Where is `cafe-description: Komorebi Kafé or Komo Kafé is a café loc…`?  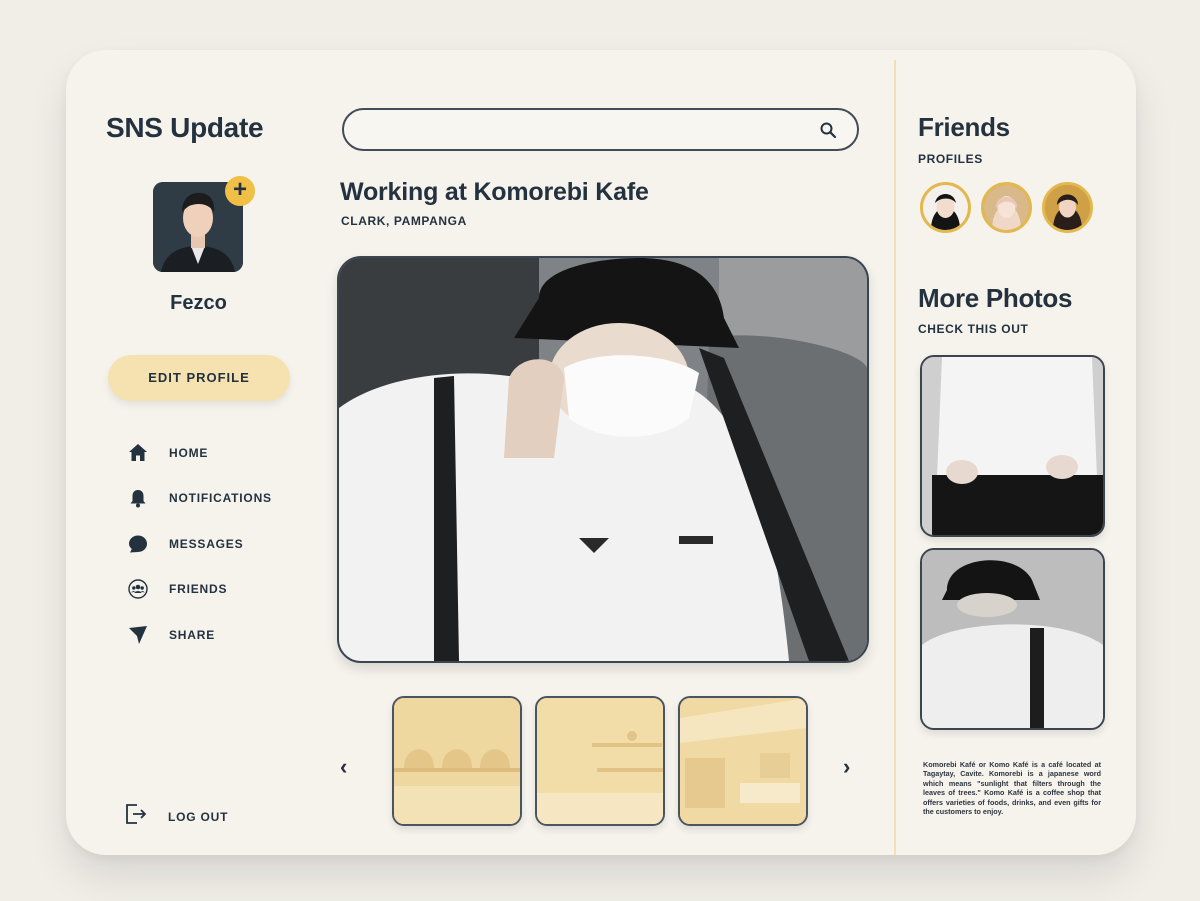 cafe-description: Komorebi Kafé or Komo Kafé is a café loc… is located at coordinates (1012, 788).